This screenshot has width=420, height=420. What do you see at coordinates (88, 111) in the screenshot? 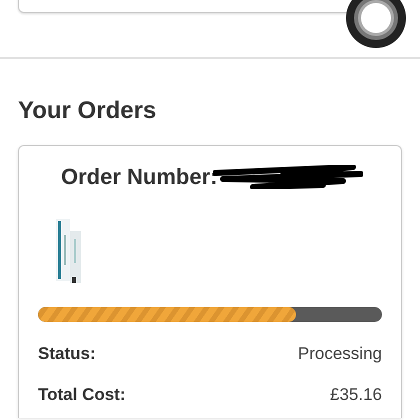
I see `section-heading: Your Orders` at bounding box center [88, 111].